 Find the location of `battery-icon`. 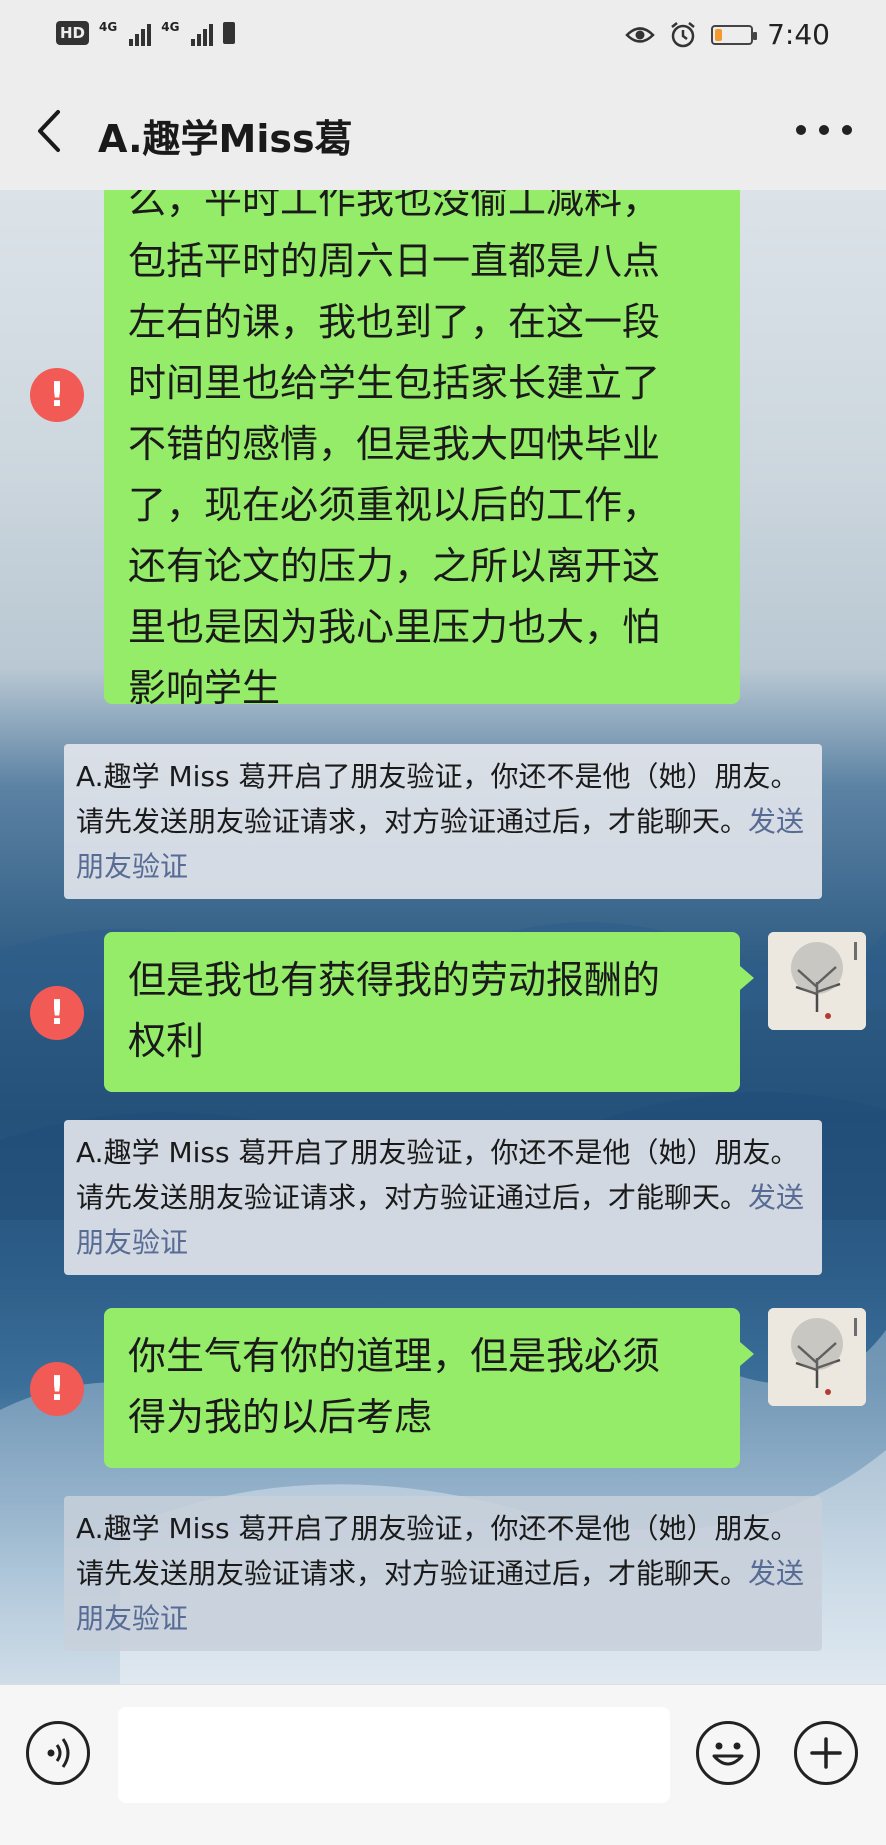

battery-icon is located at coordinates (734, 34).